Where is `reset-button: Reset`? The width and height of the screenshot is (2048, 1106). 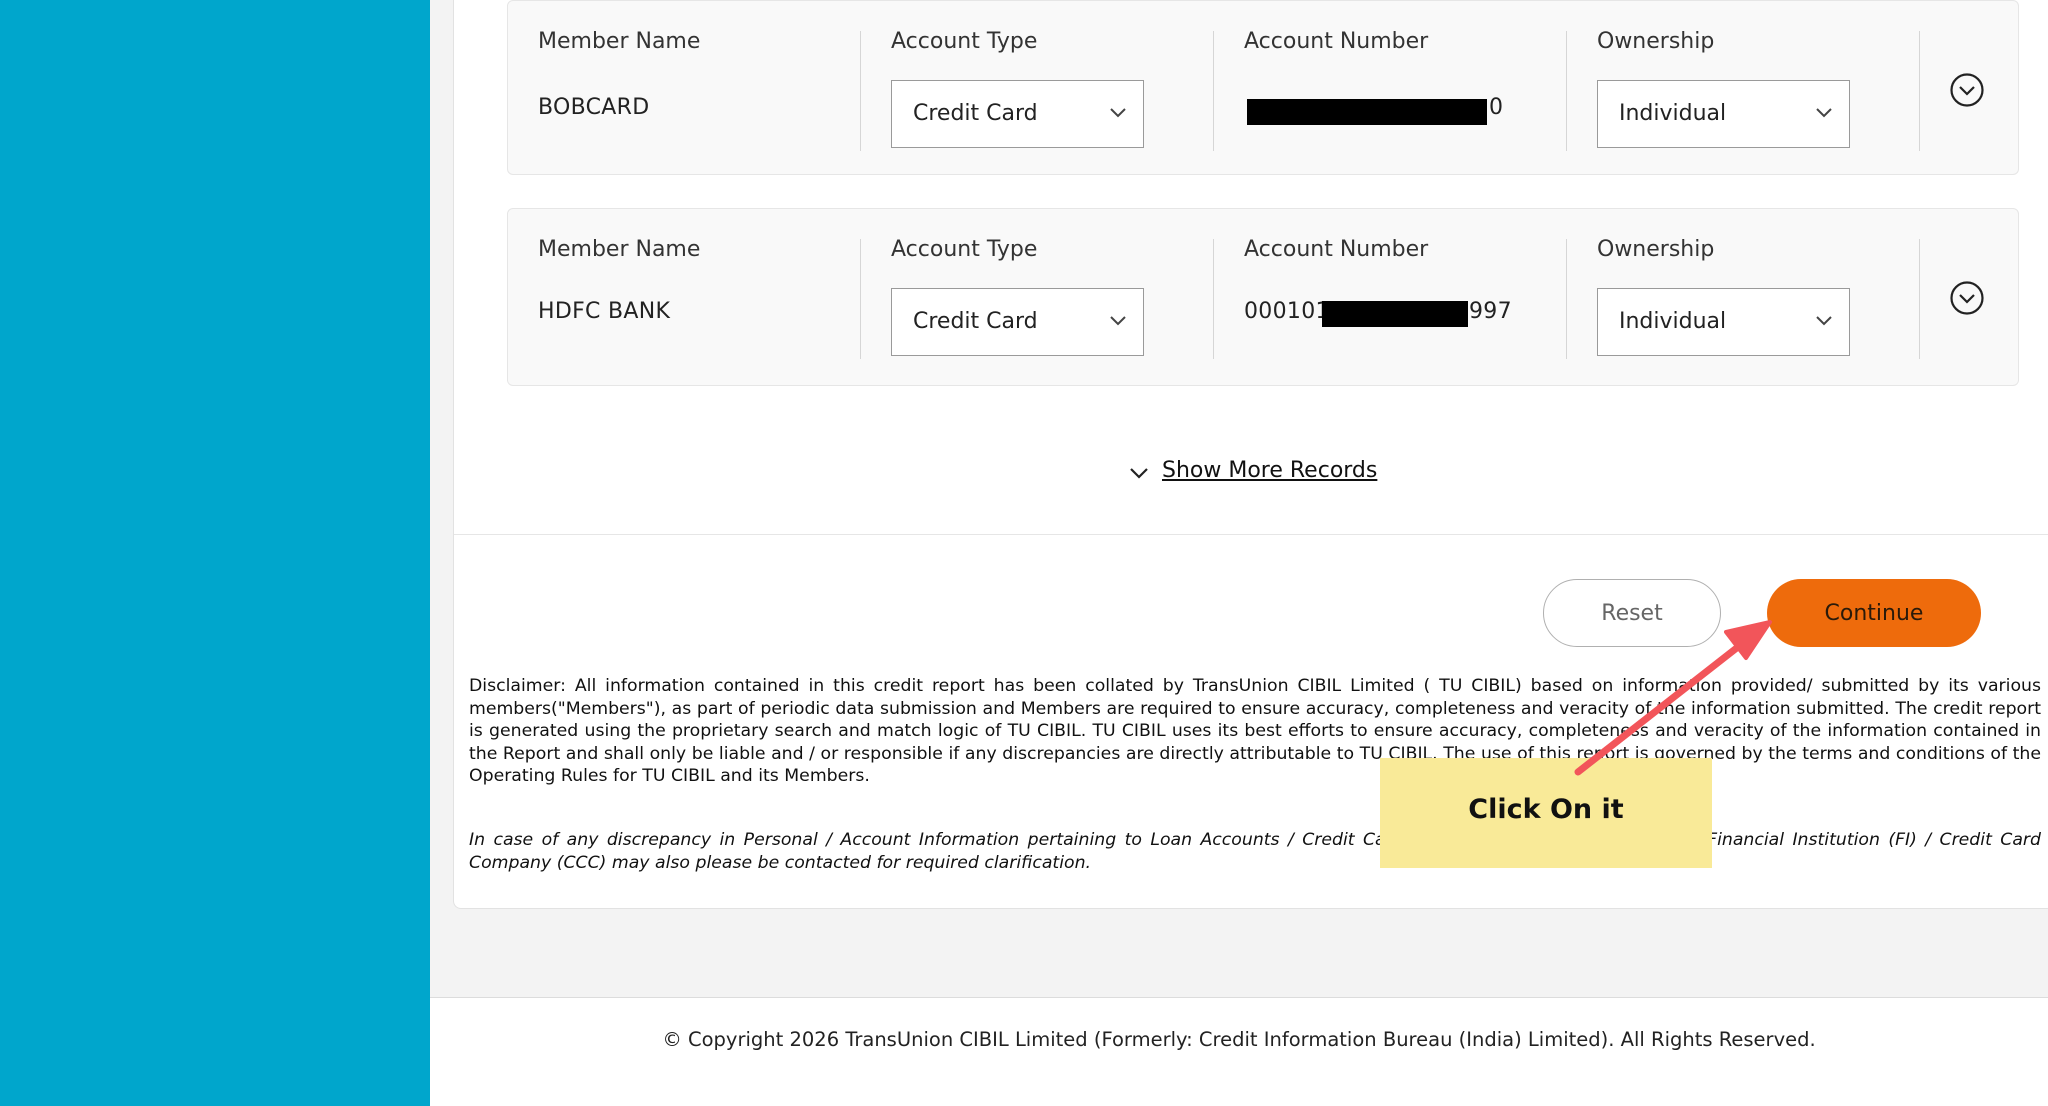
reset-button: Reset is located at coordinates (1632, 613).